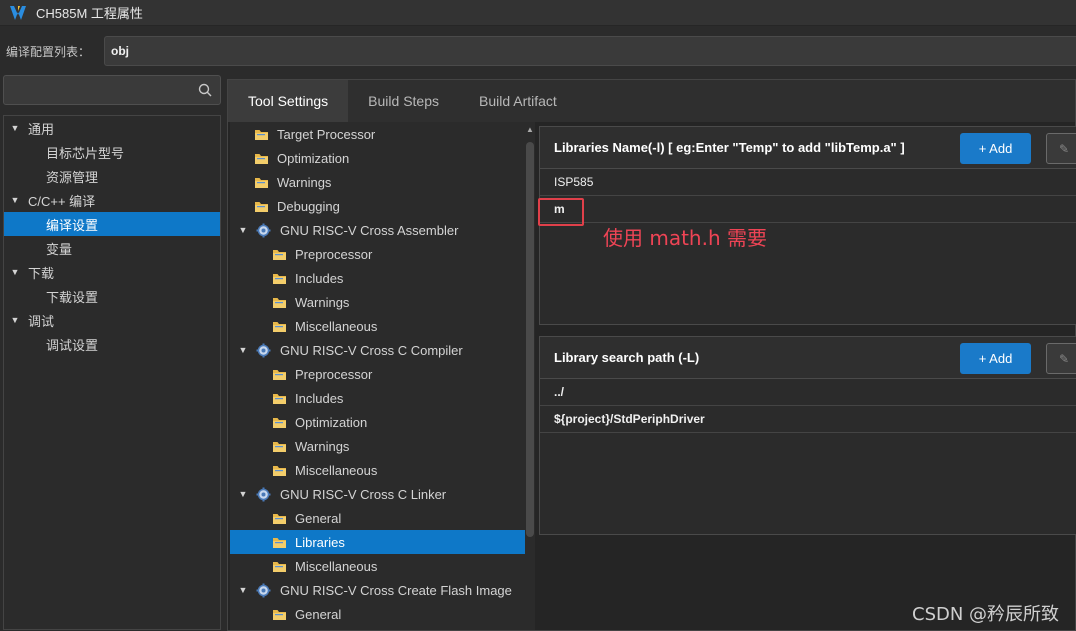 This screenshot has width=1076, height=631. What do you see at coordinates (808, 358) in the screenshot?
I see `search-path-header: Library search path (-L) + Add ✎` at bounding box center [808, 358].